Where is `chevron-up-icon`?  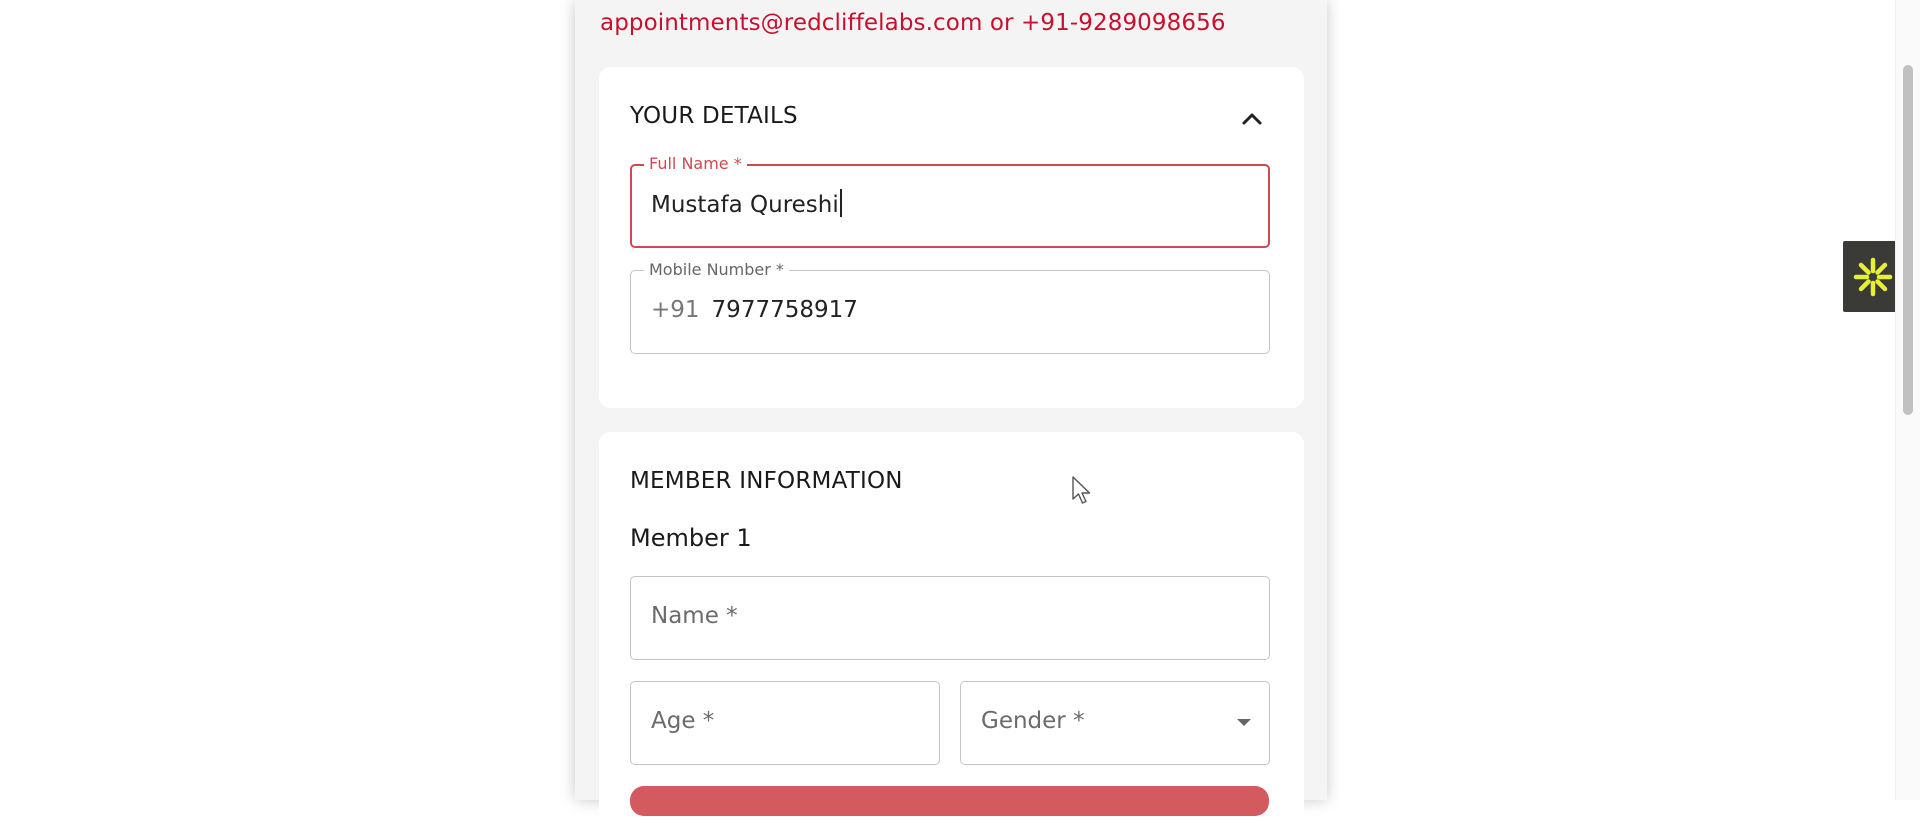 chevron-up-icon is located at coordinates (1252, 119).